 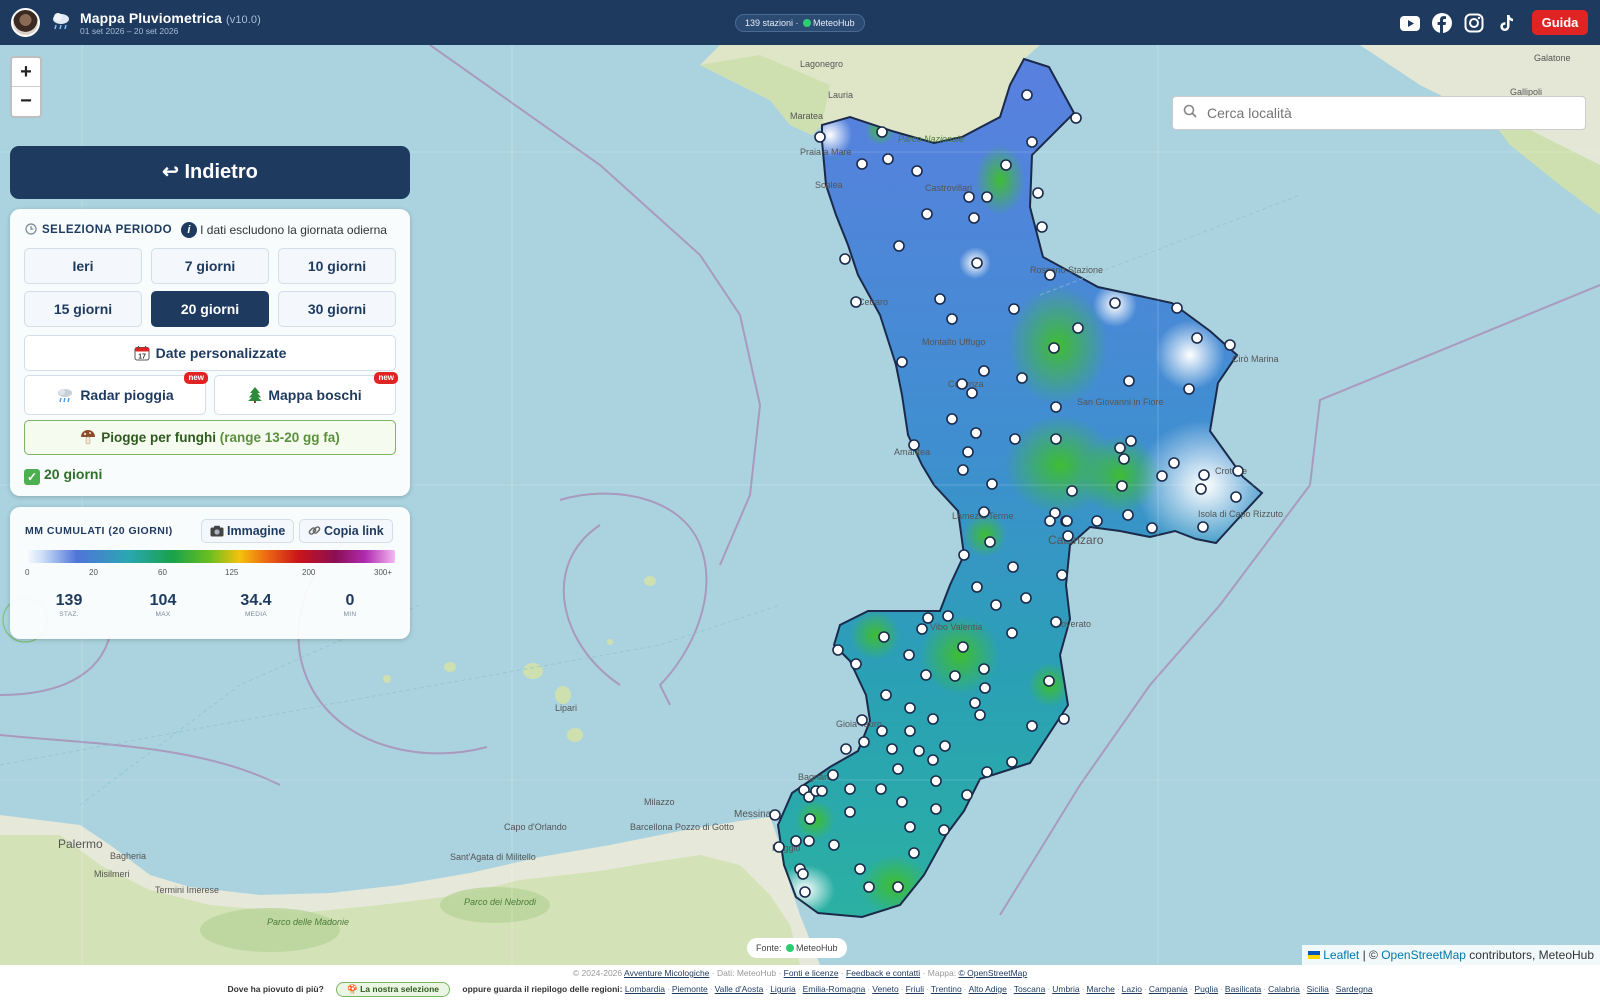 I want to click on back-button: ↩ Indietro, so click(x=210, y=172).